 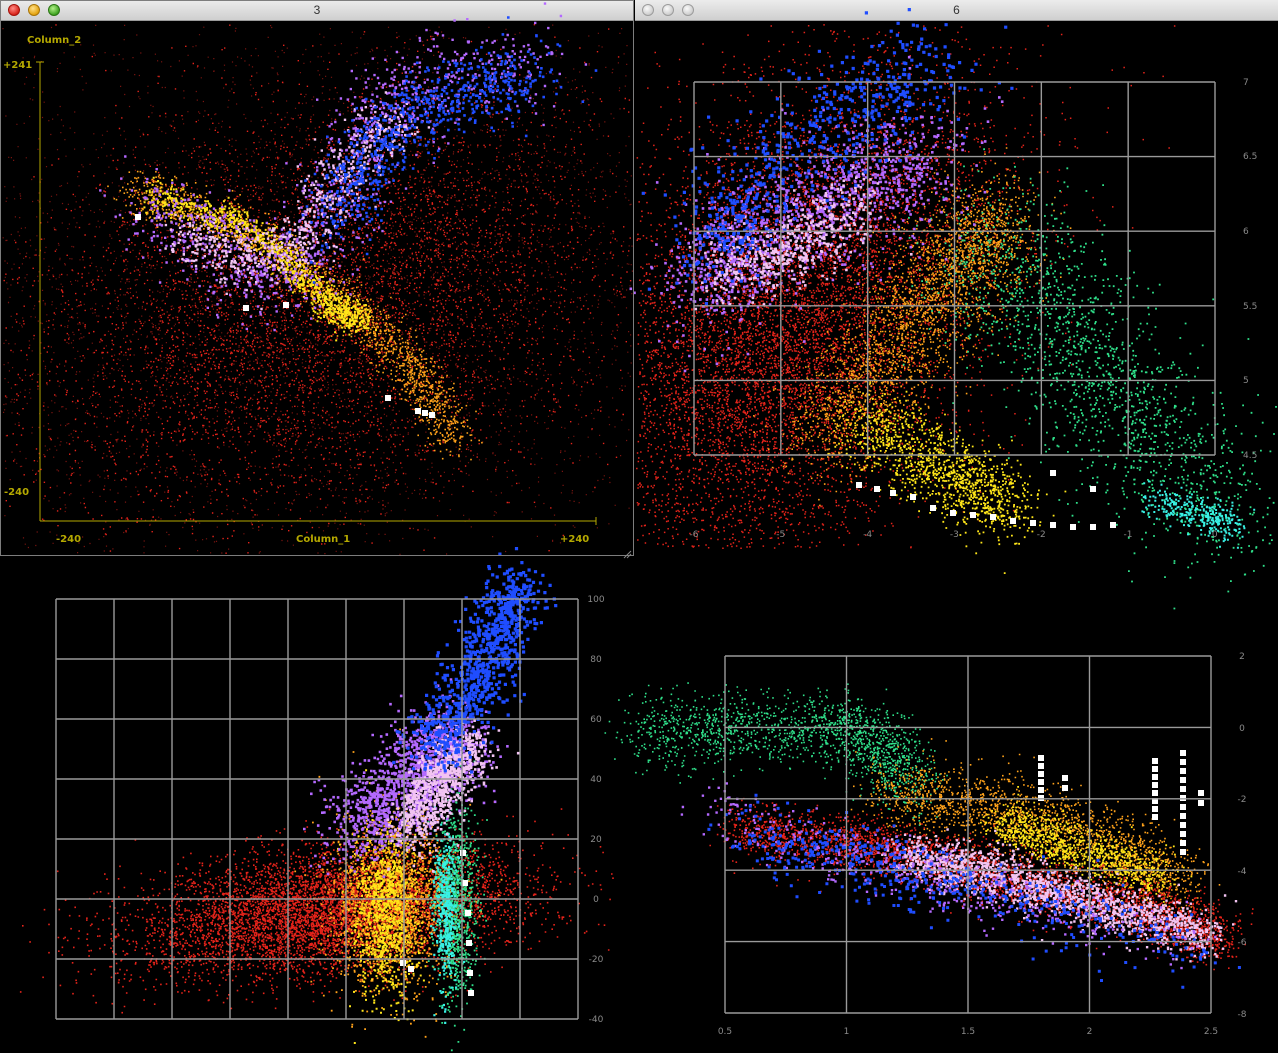 What do you see at coordinates (1242, 943) in the screenshot?
I see `y-tick-label: -6` at bounding box center [1242, 943].